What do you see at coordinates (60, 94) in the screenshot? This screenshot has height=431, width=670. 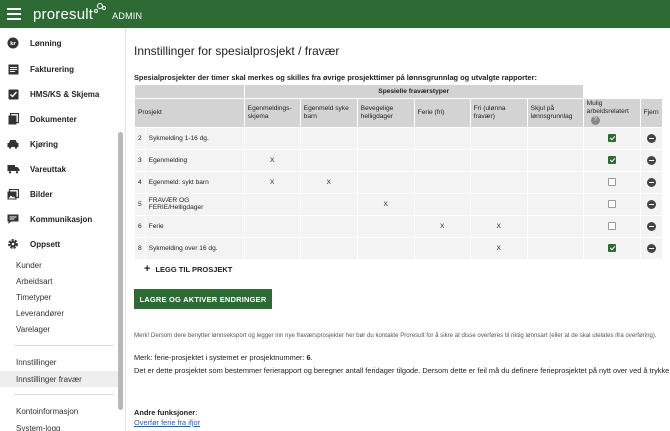 I see `sidebar-item-hms: HMS/KS & Skjema` at bounding box center [60, 94].